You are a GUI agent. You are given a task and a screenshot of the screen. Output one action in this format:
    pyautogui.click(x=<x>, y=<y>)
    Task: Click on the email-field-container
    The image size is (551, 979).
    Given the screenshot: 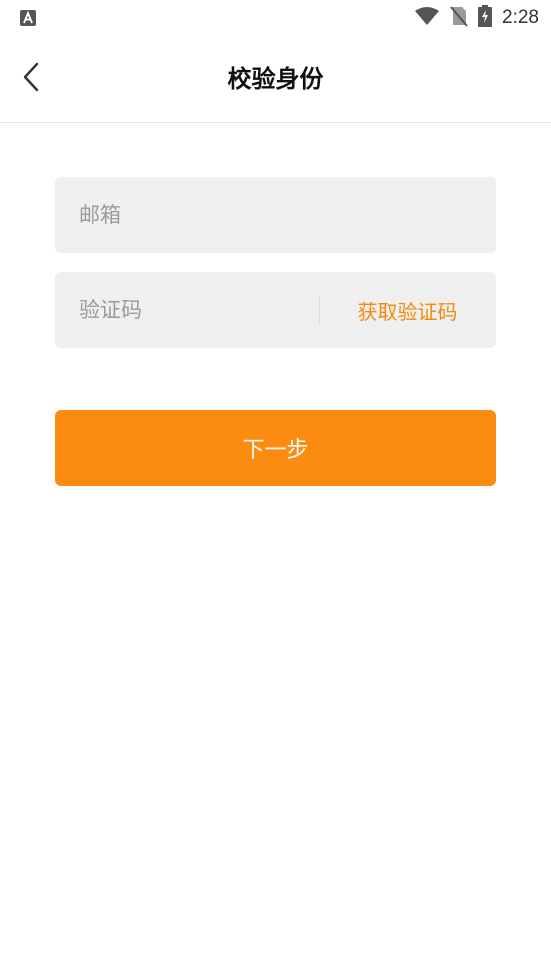 What is the action you would take?
    pyautogui.click(x=275, y=215)
    